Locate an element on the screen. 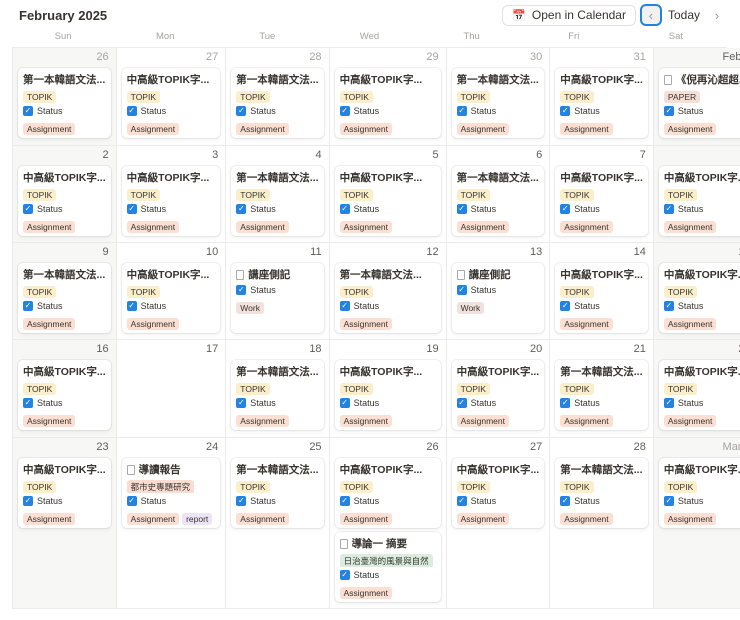  day-cell: 31 中高級TOPIK字... TOPIK ✓ Status Assignment is located at coordinates (602, 97).